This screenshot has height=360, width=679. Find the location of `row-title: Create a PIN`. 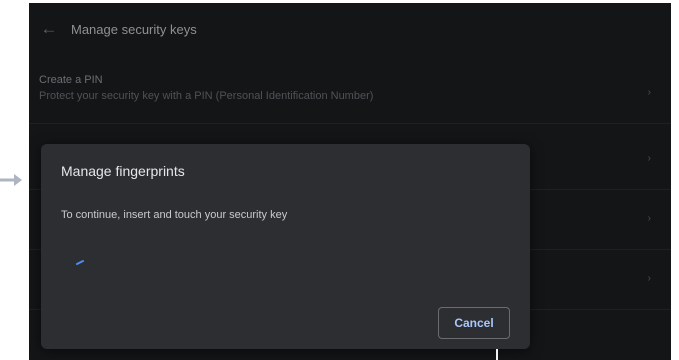

row-title: Create a PIN is located at coordinates (71, 80).